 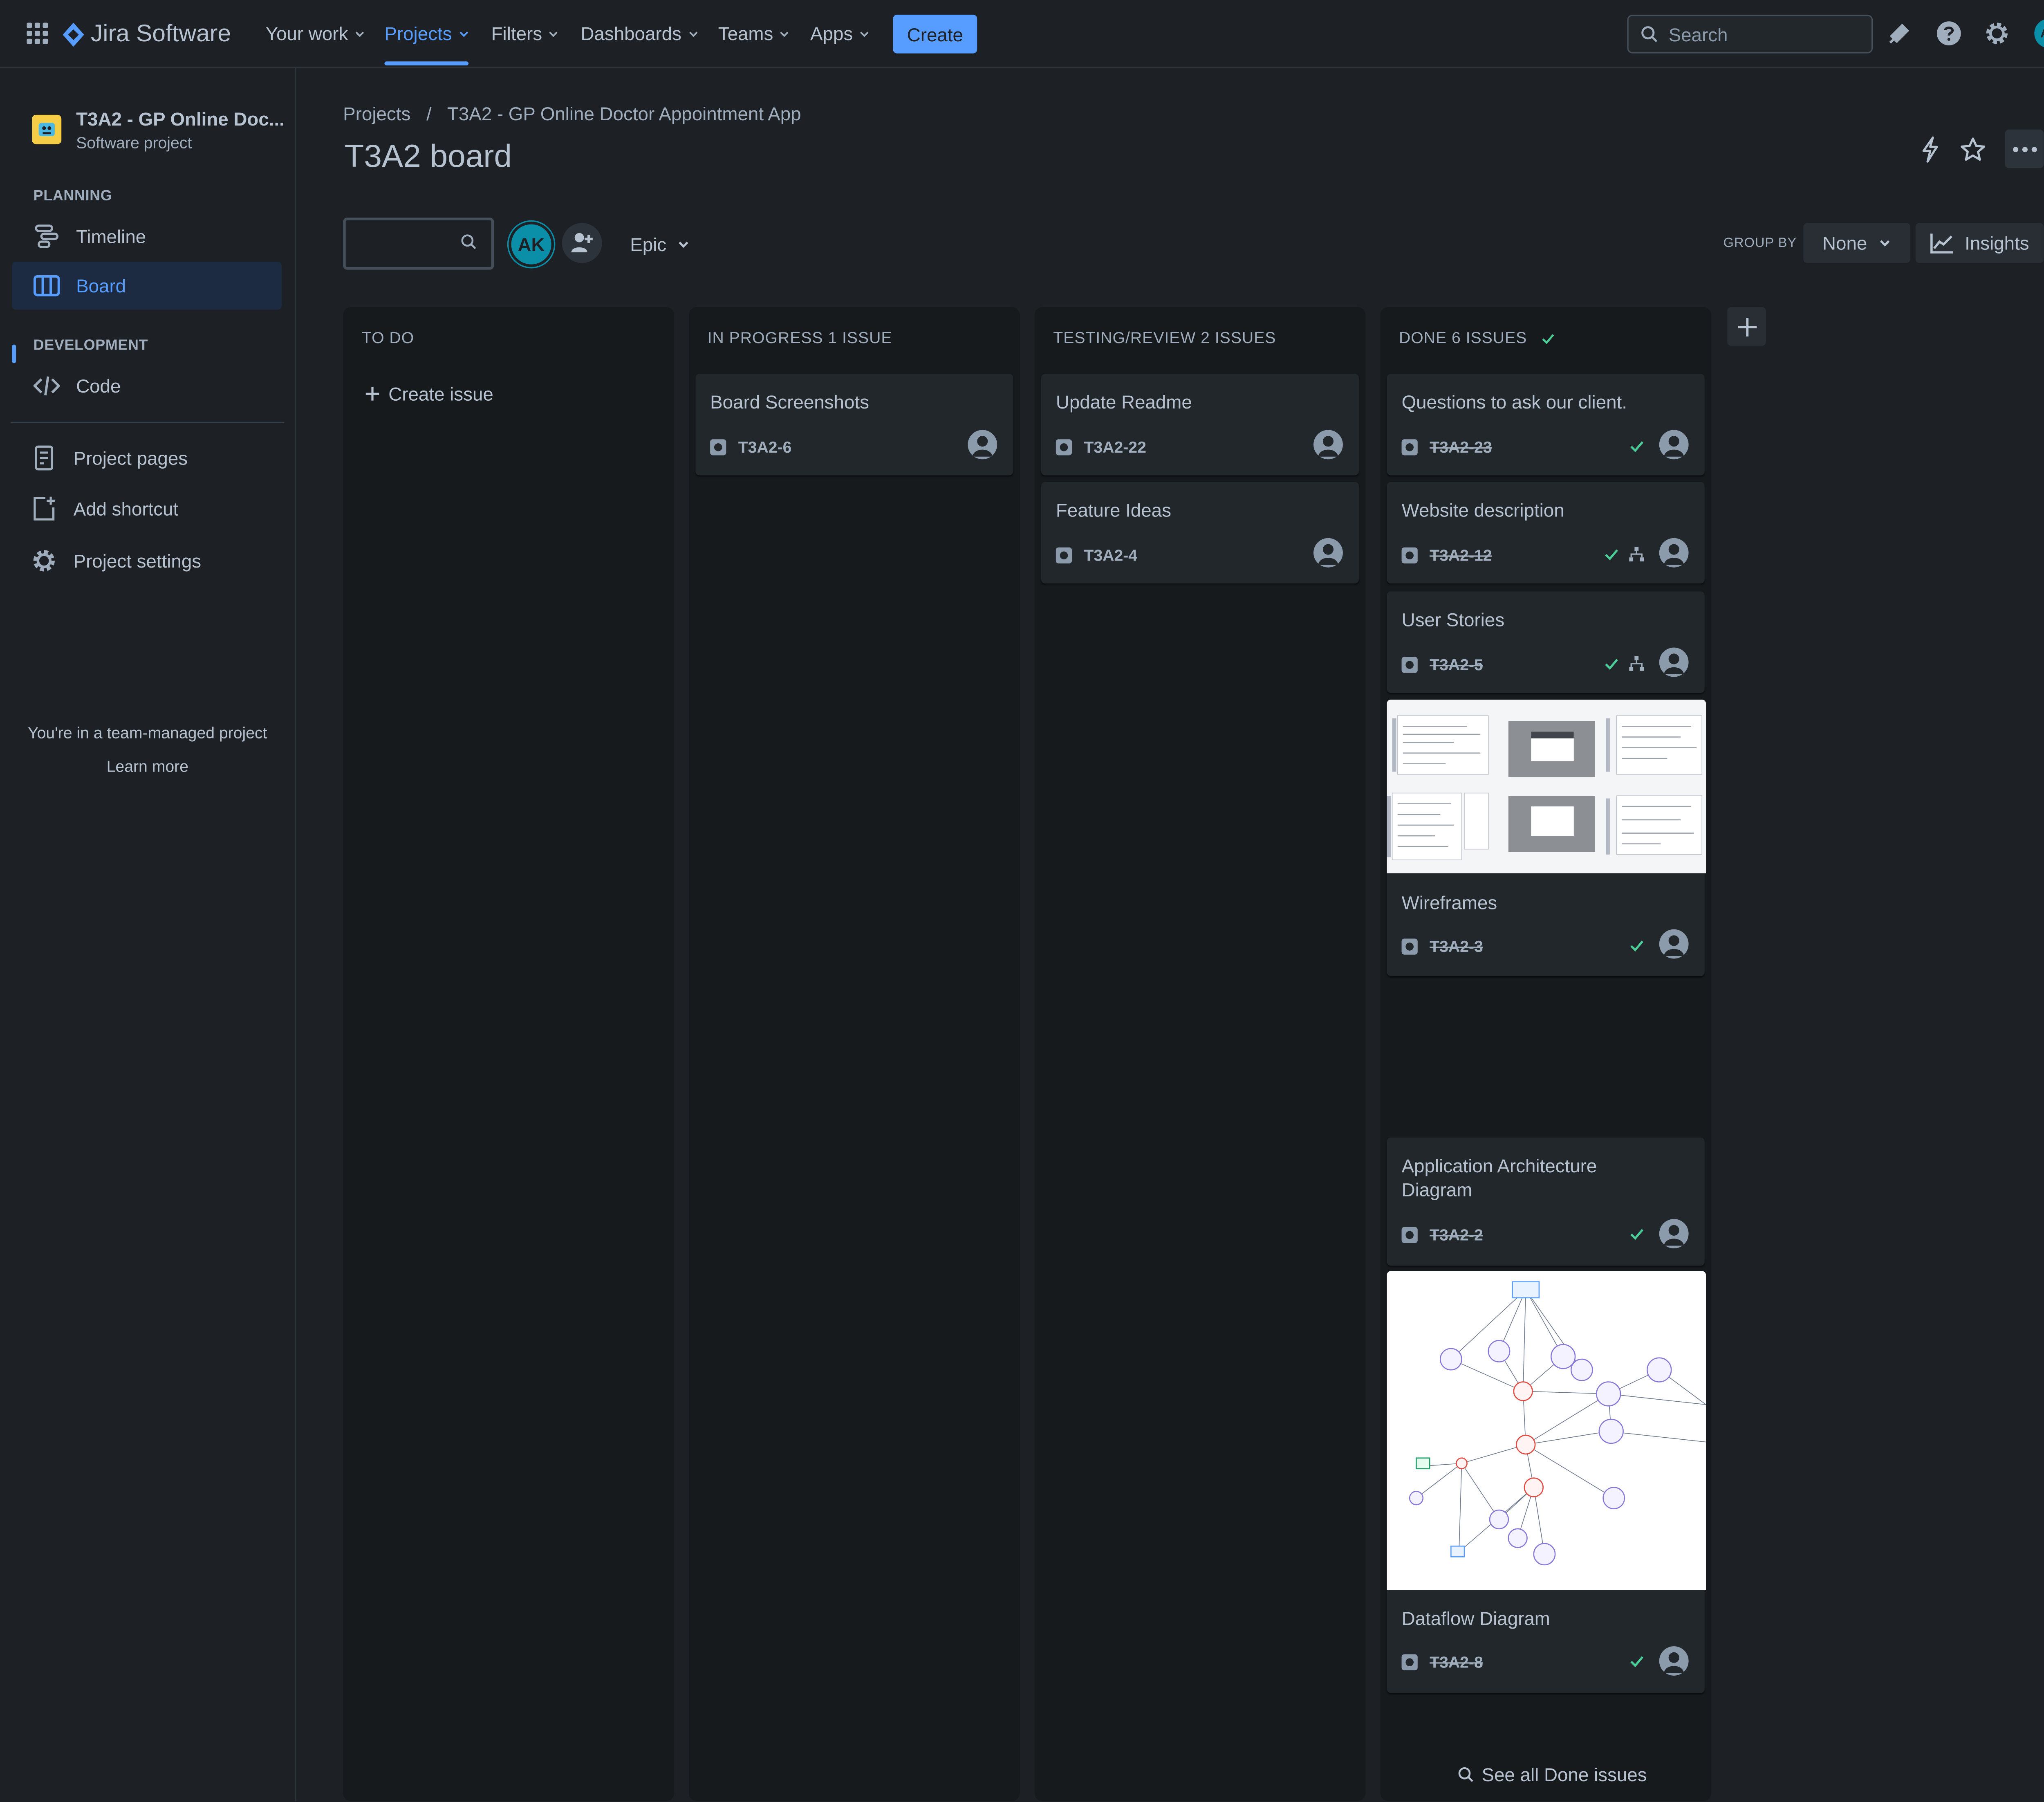 I want to click on sidebar-item-add-shortcut: Add shortcut, so click(x=147, y=509).